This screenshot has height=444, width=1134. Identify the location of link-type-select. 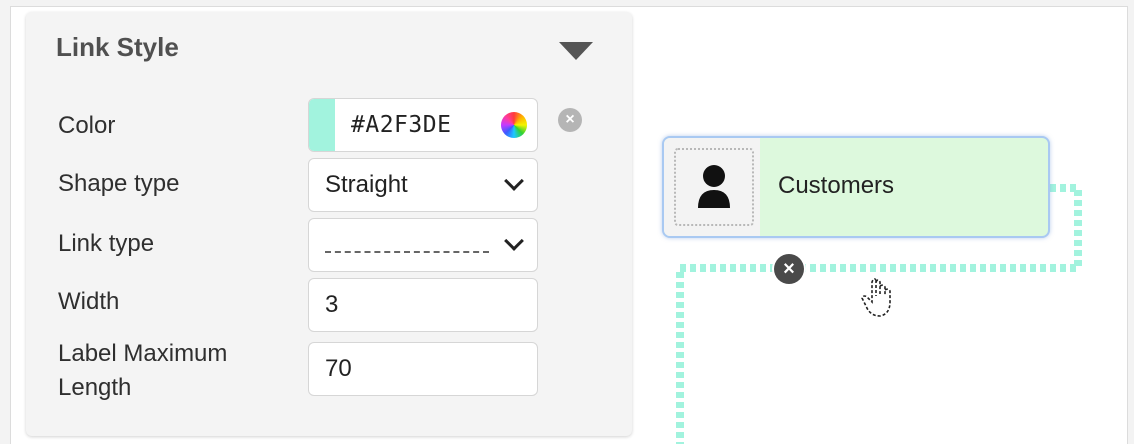
(423, 245).